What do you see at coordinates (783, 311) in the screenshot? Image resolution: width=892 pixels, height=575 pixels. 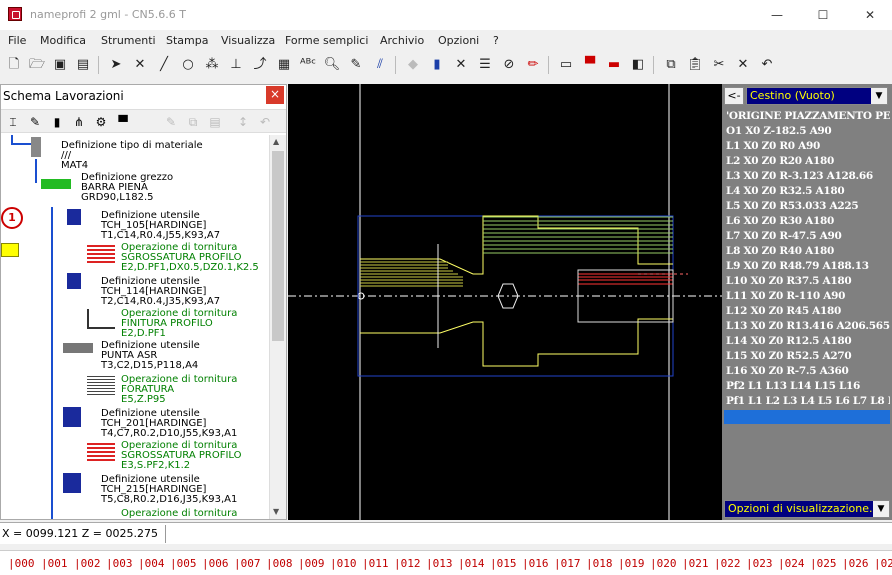 I see `code-line: L12 X0 Z0 R45 A180` at bounding box center [783, 311].